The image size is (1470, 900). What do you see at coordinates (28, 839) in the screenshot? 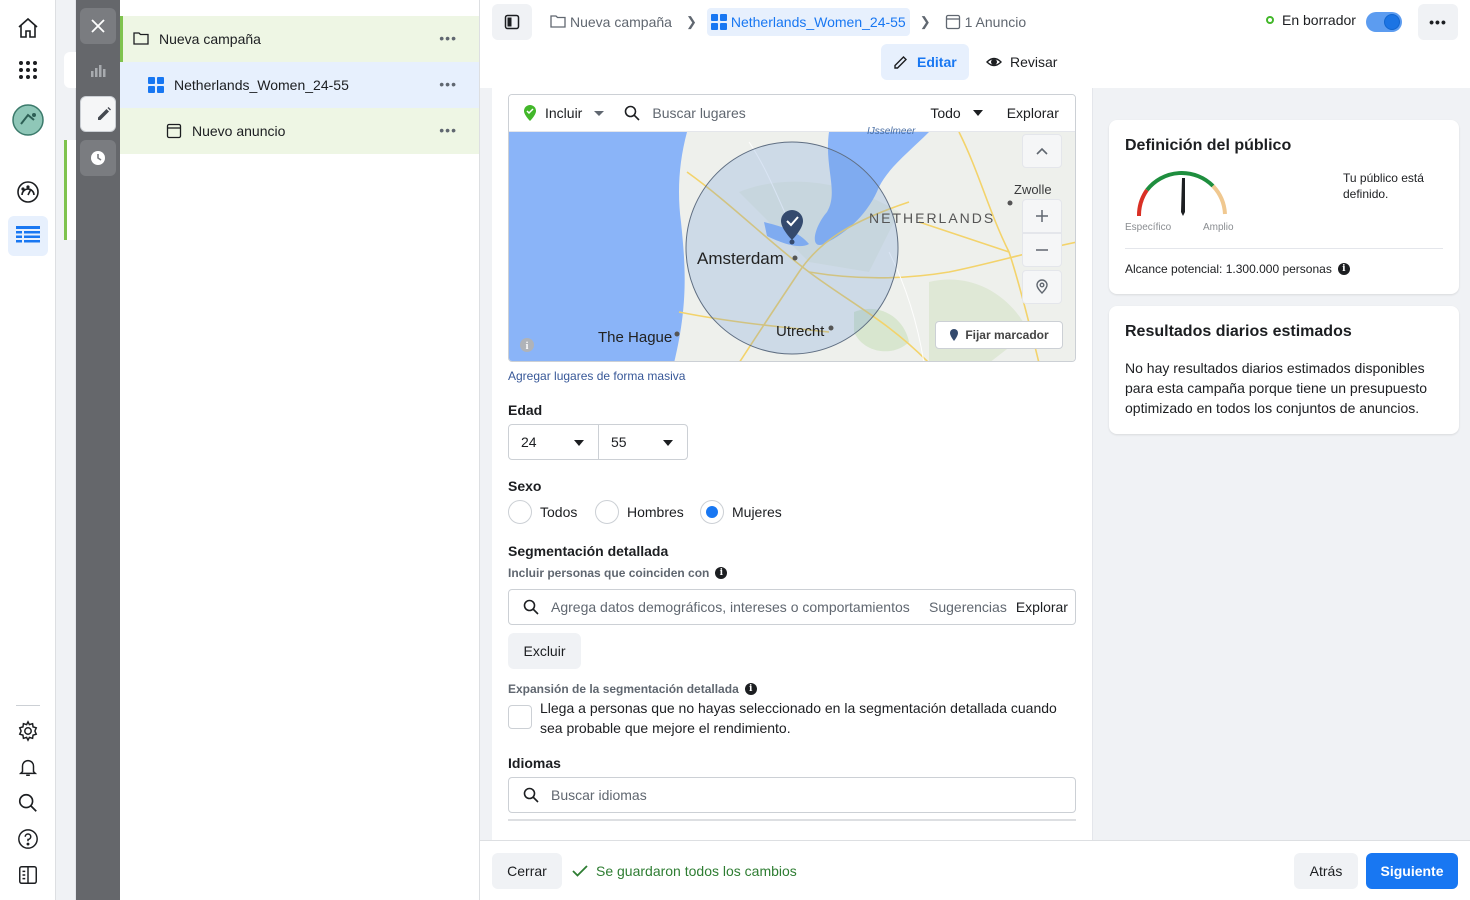
I see `help-icon` at bounding box center [28, 839].